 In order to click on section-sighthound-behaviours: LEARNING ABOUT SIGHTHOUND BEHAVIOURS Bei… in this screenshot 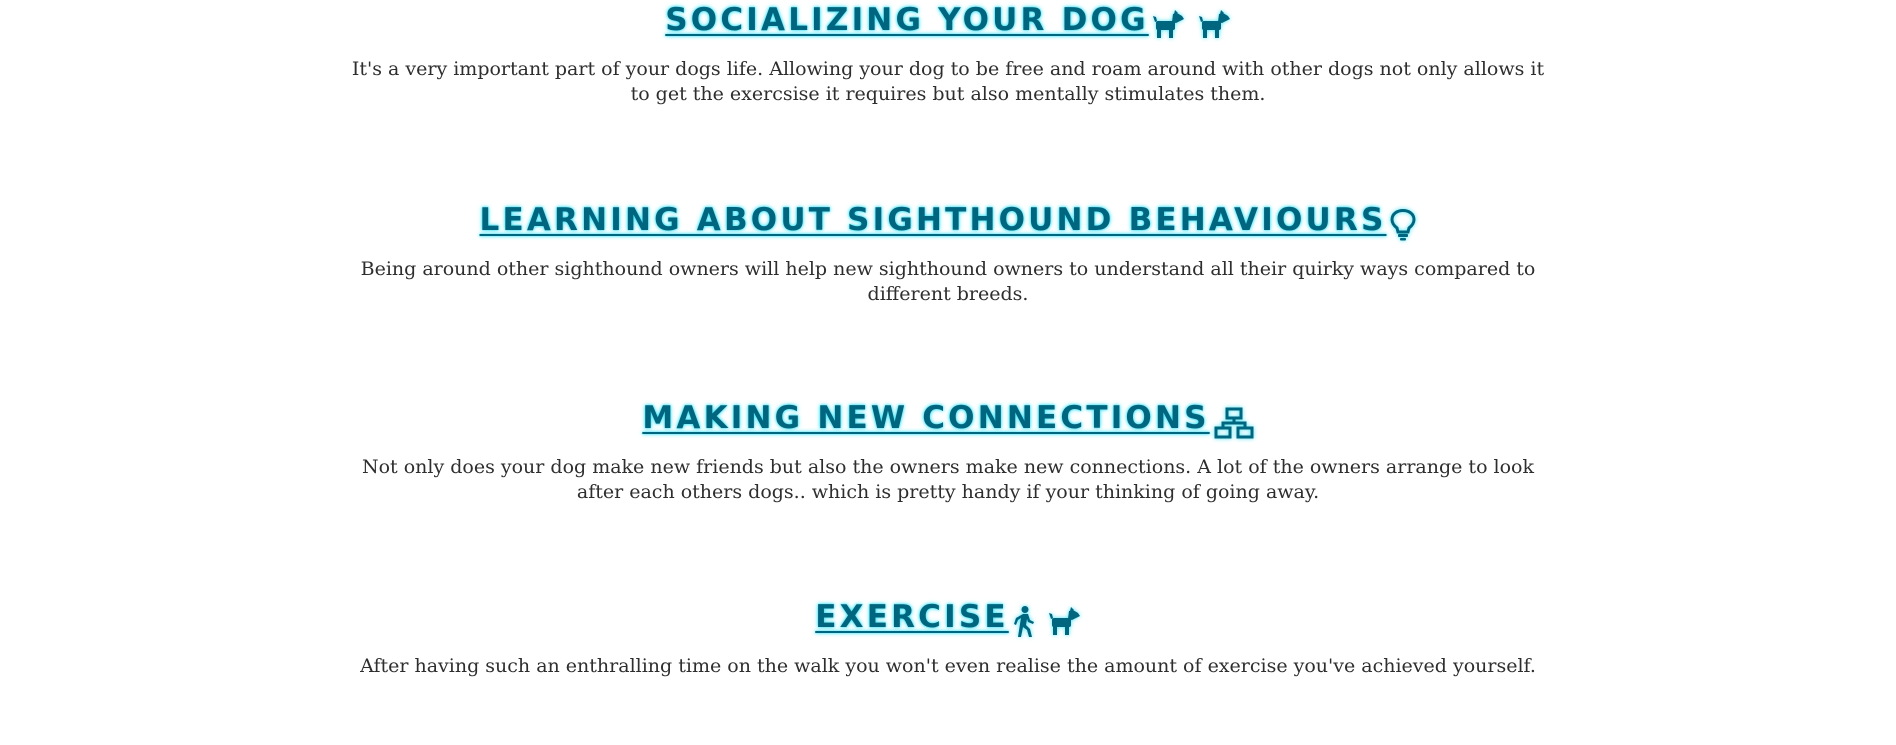, I will do `click(948, 253)`.